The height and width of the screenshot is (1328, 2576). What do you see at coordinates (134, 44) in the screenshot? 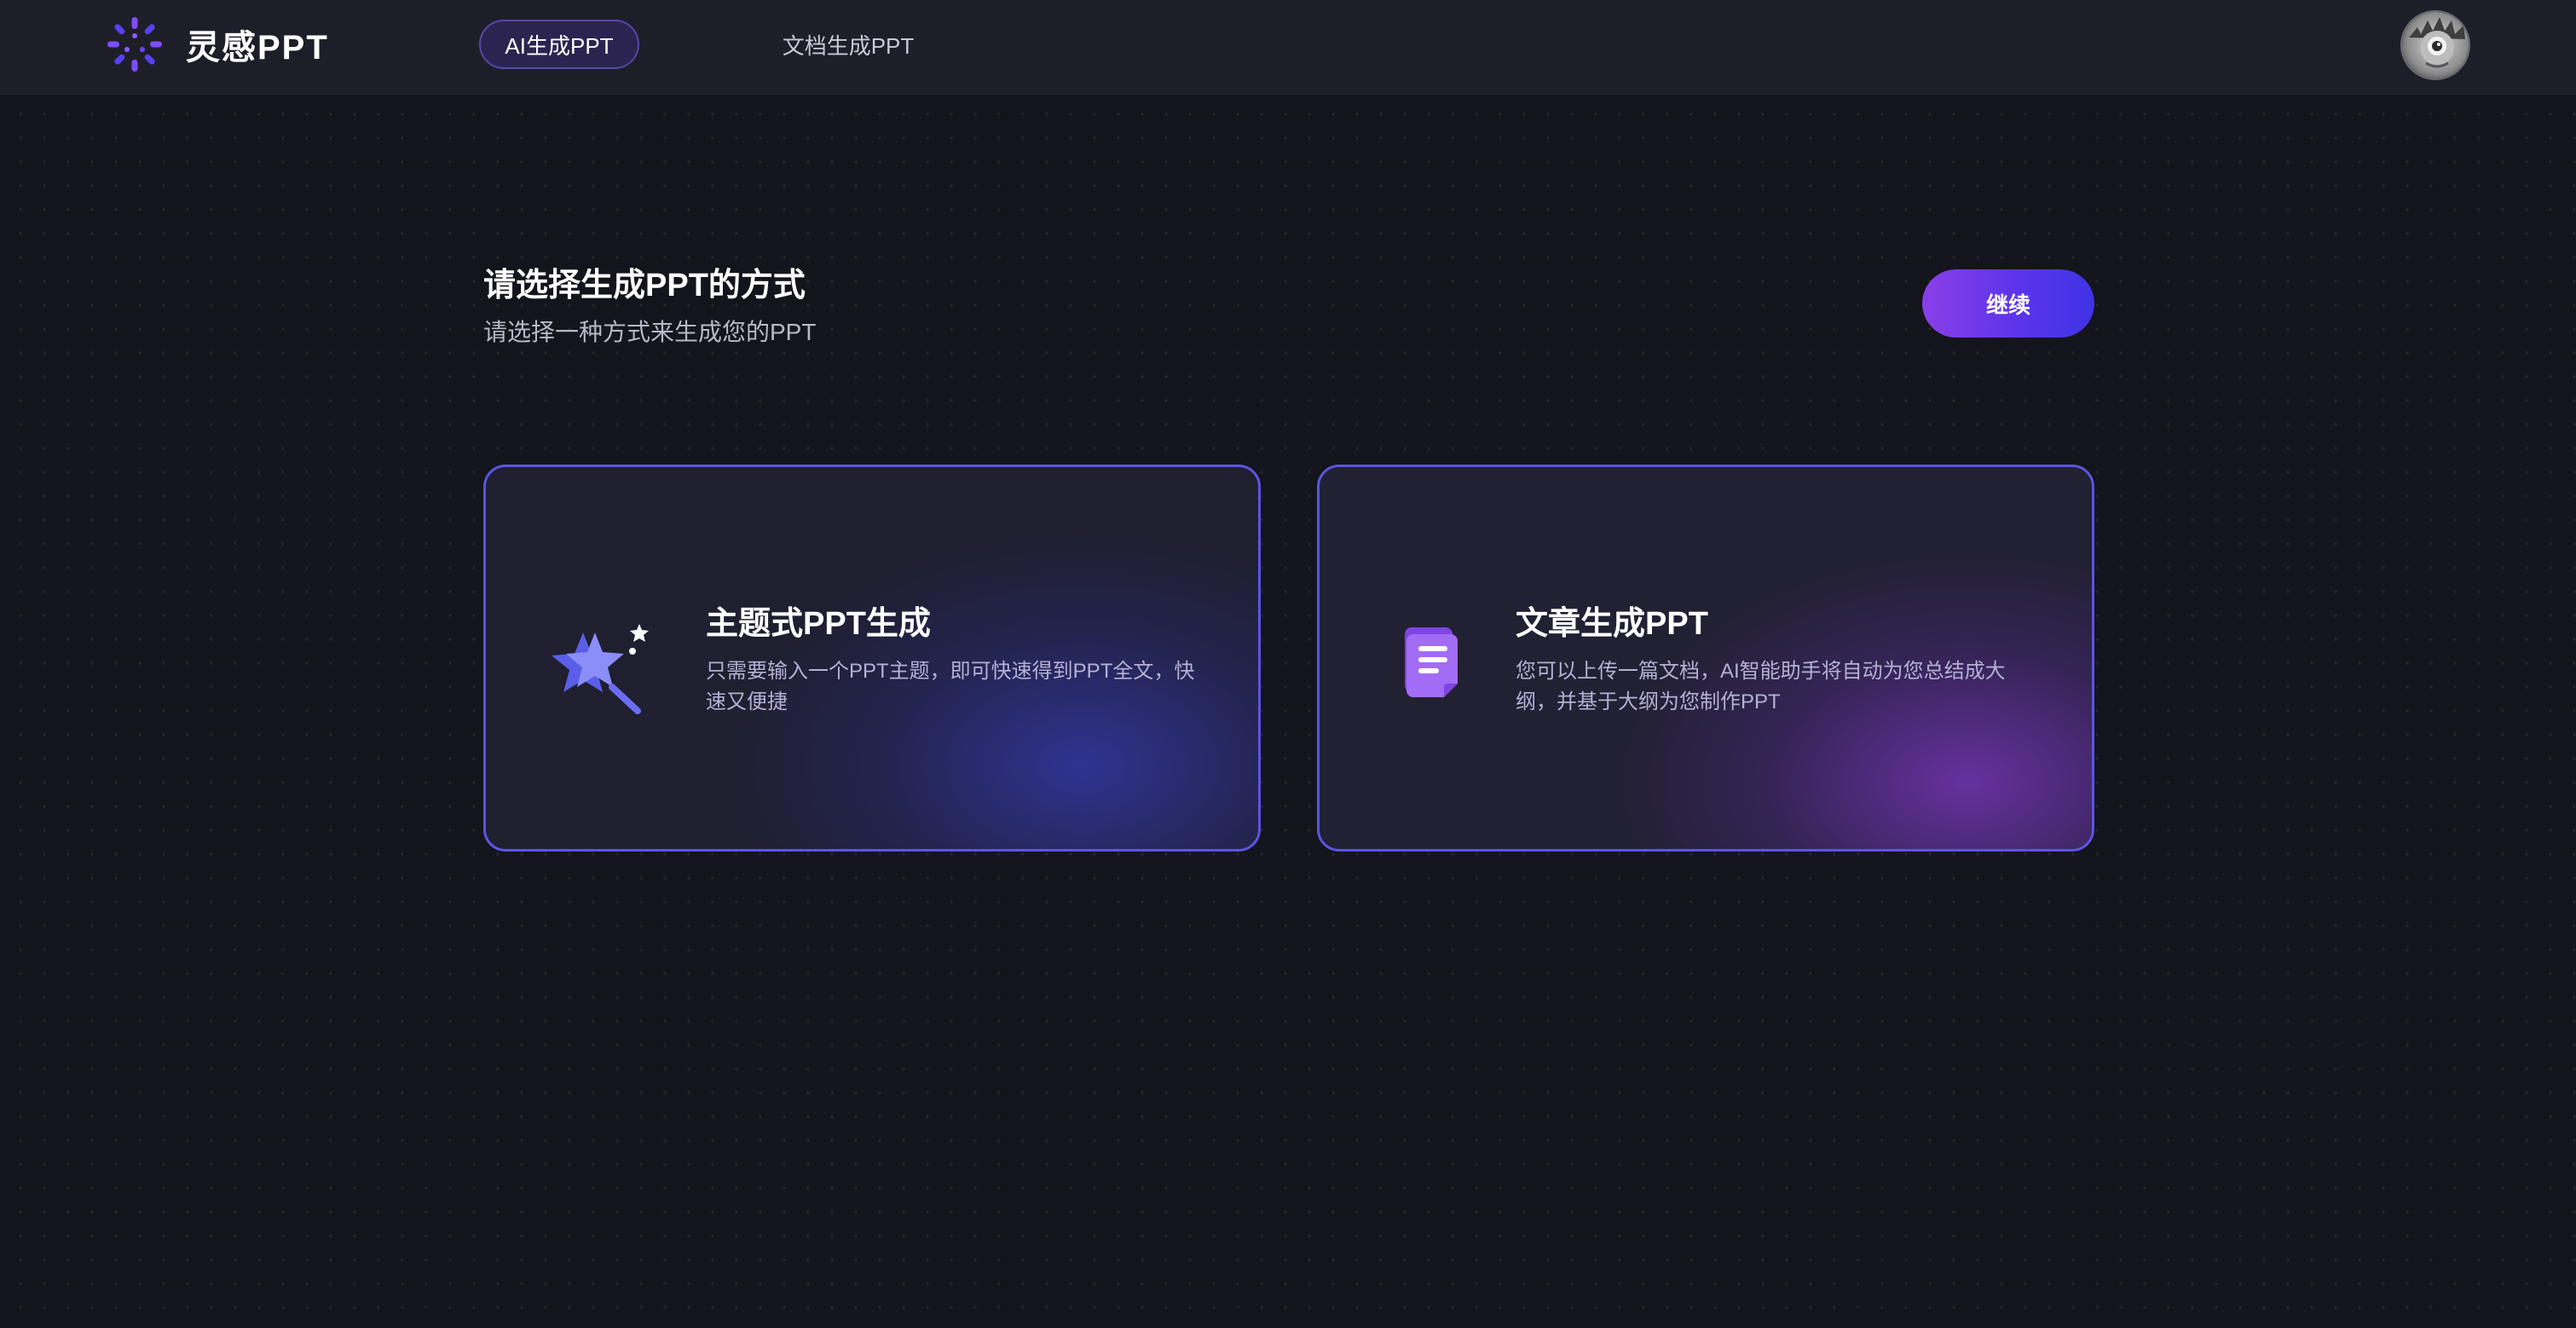
I see `brand-logo-icon` at bounding box center [134, 44].